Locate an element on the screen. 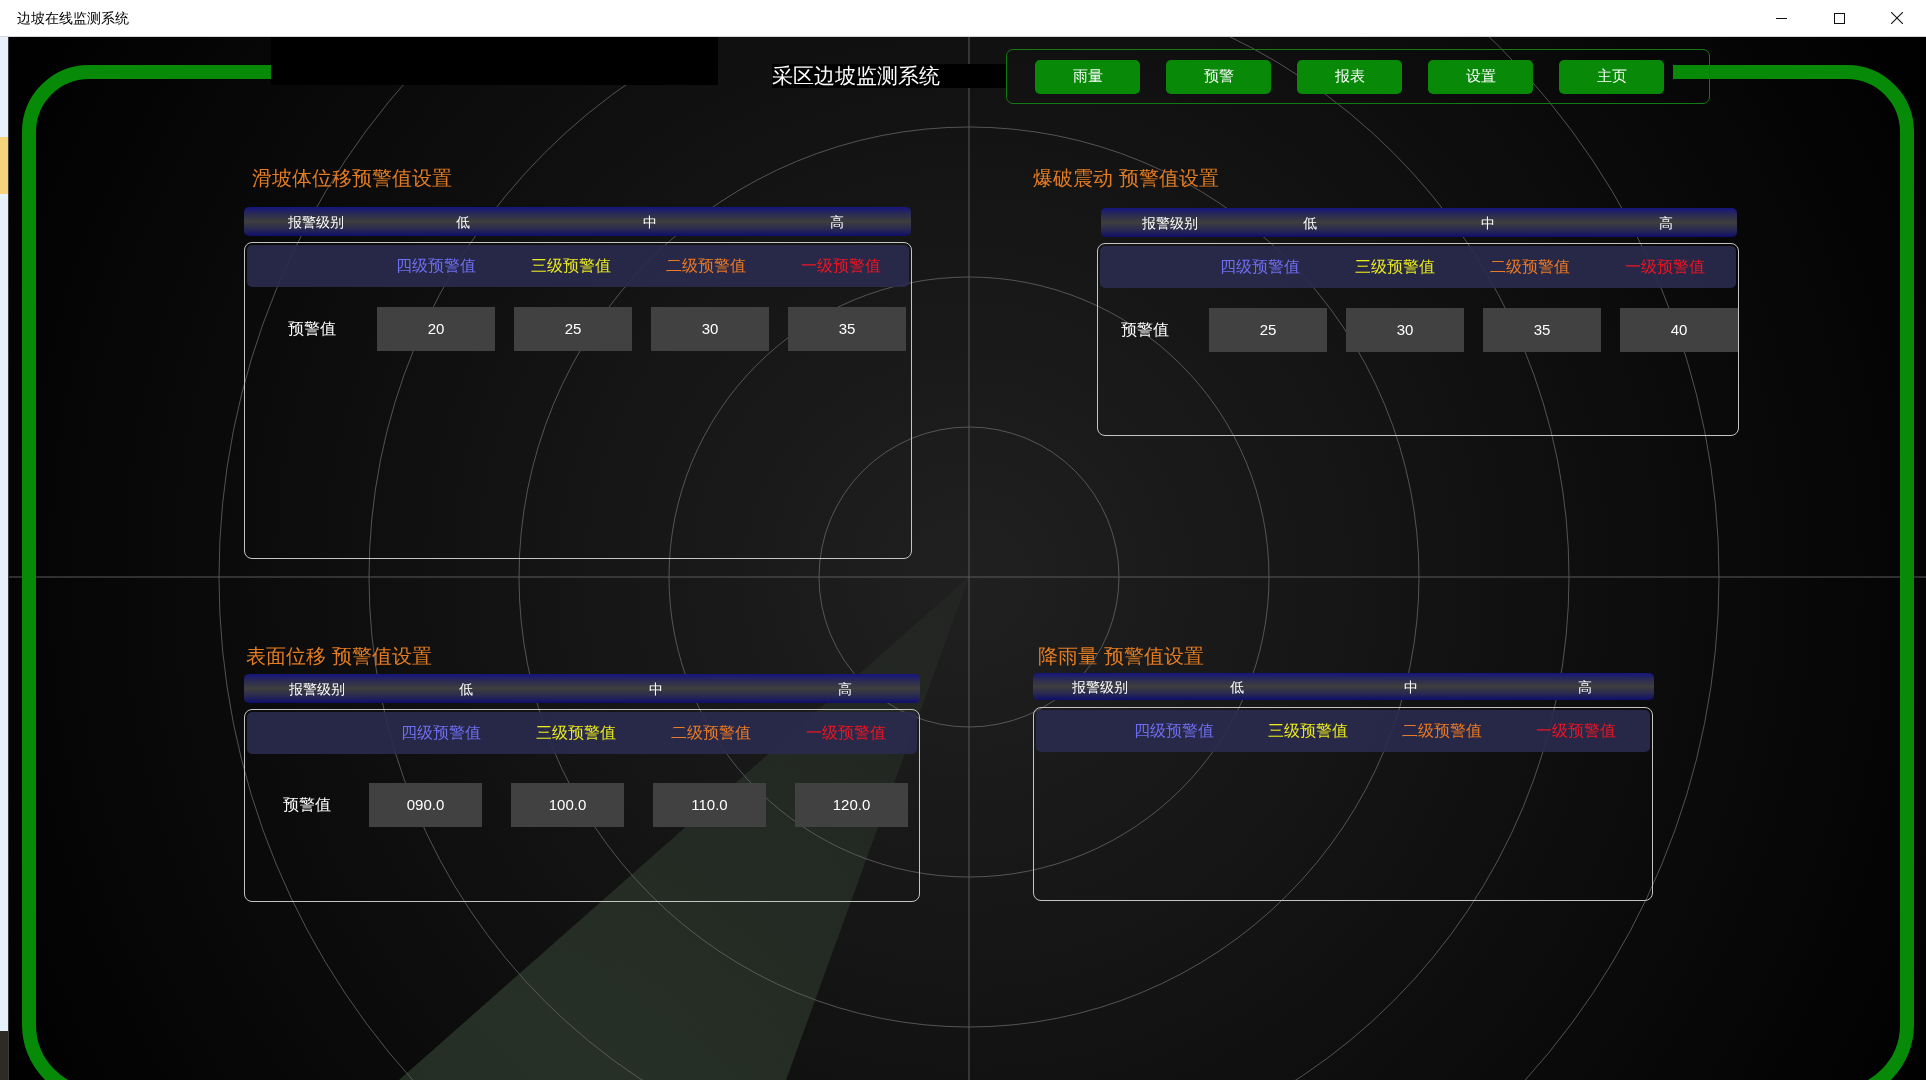 This screenshot has height=1080, width=1926. value-field: 120.0 is located at coordinates (851, 805).